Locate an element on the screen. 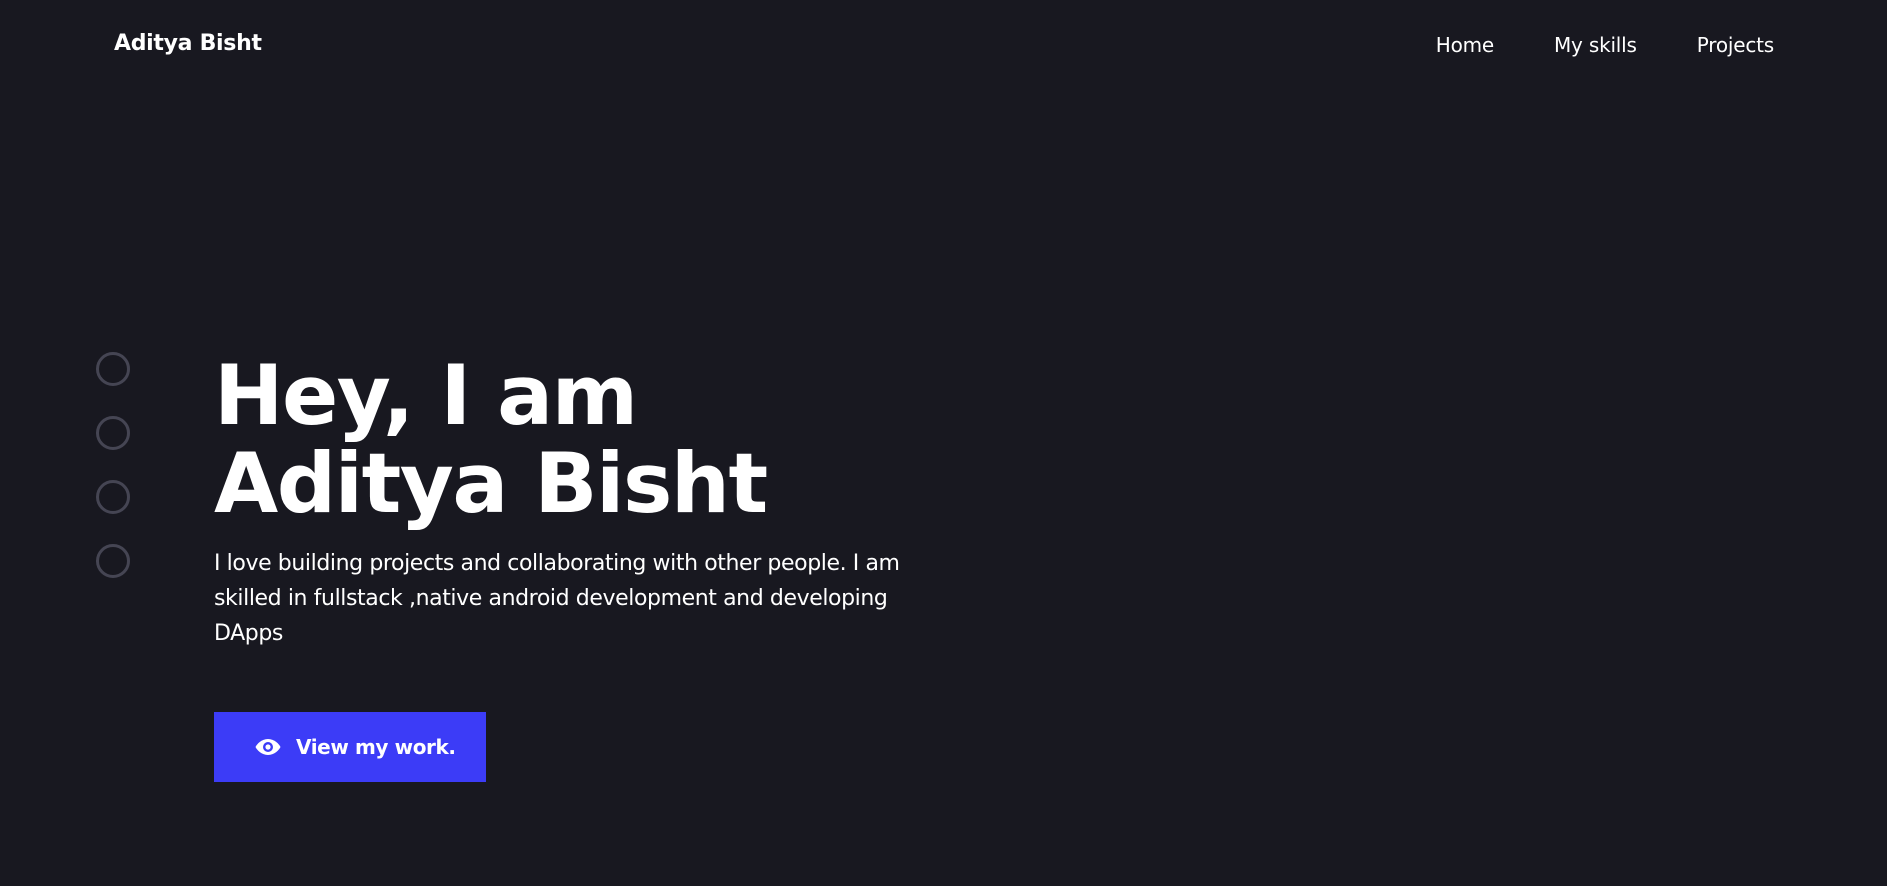 This screenshot has width=1887, height=886. nav-link-home: Home is located at coordinates (1465, 45).